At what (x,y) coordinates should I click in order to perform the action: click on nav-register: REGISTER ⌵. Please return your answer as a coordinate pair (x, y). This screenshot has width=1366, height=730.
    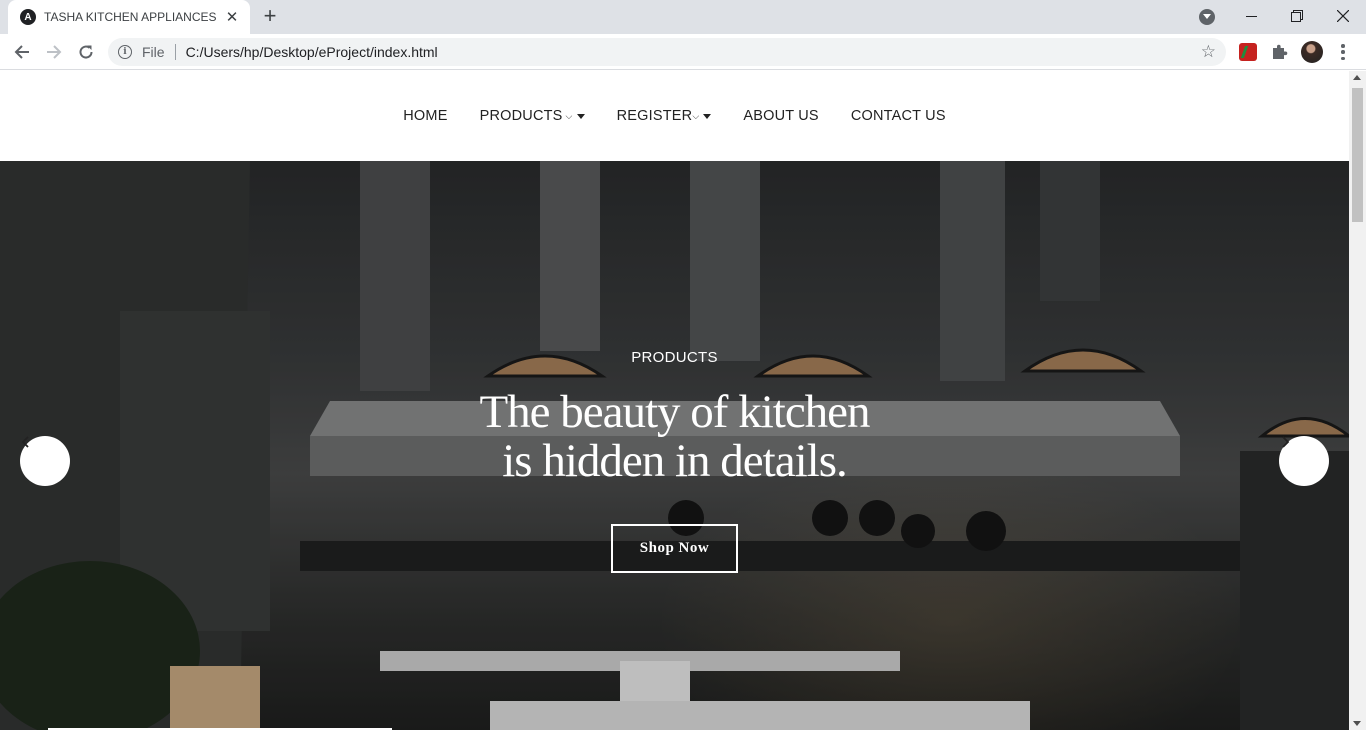
    Looking at the image, I should click on (664, 116).